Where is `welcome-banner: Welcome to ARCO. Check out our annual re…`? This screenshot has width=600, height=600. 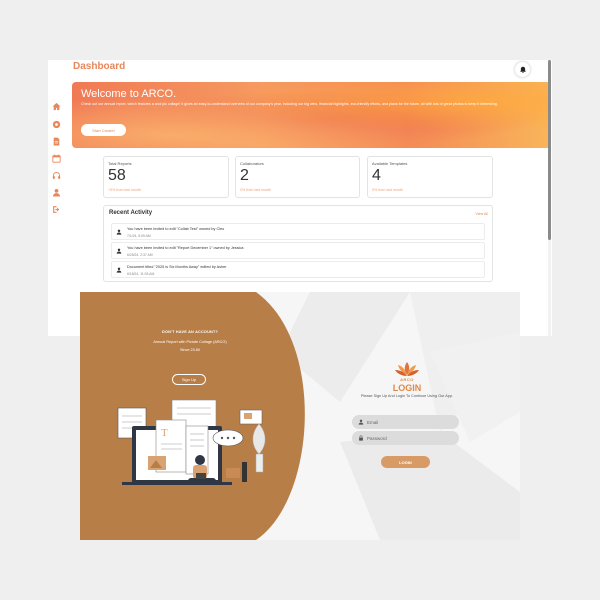
welcome-banner: Welcome to ARCO. Check out our annual re… is located at coordinates (311, 115).